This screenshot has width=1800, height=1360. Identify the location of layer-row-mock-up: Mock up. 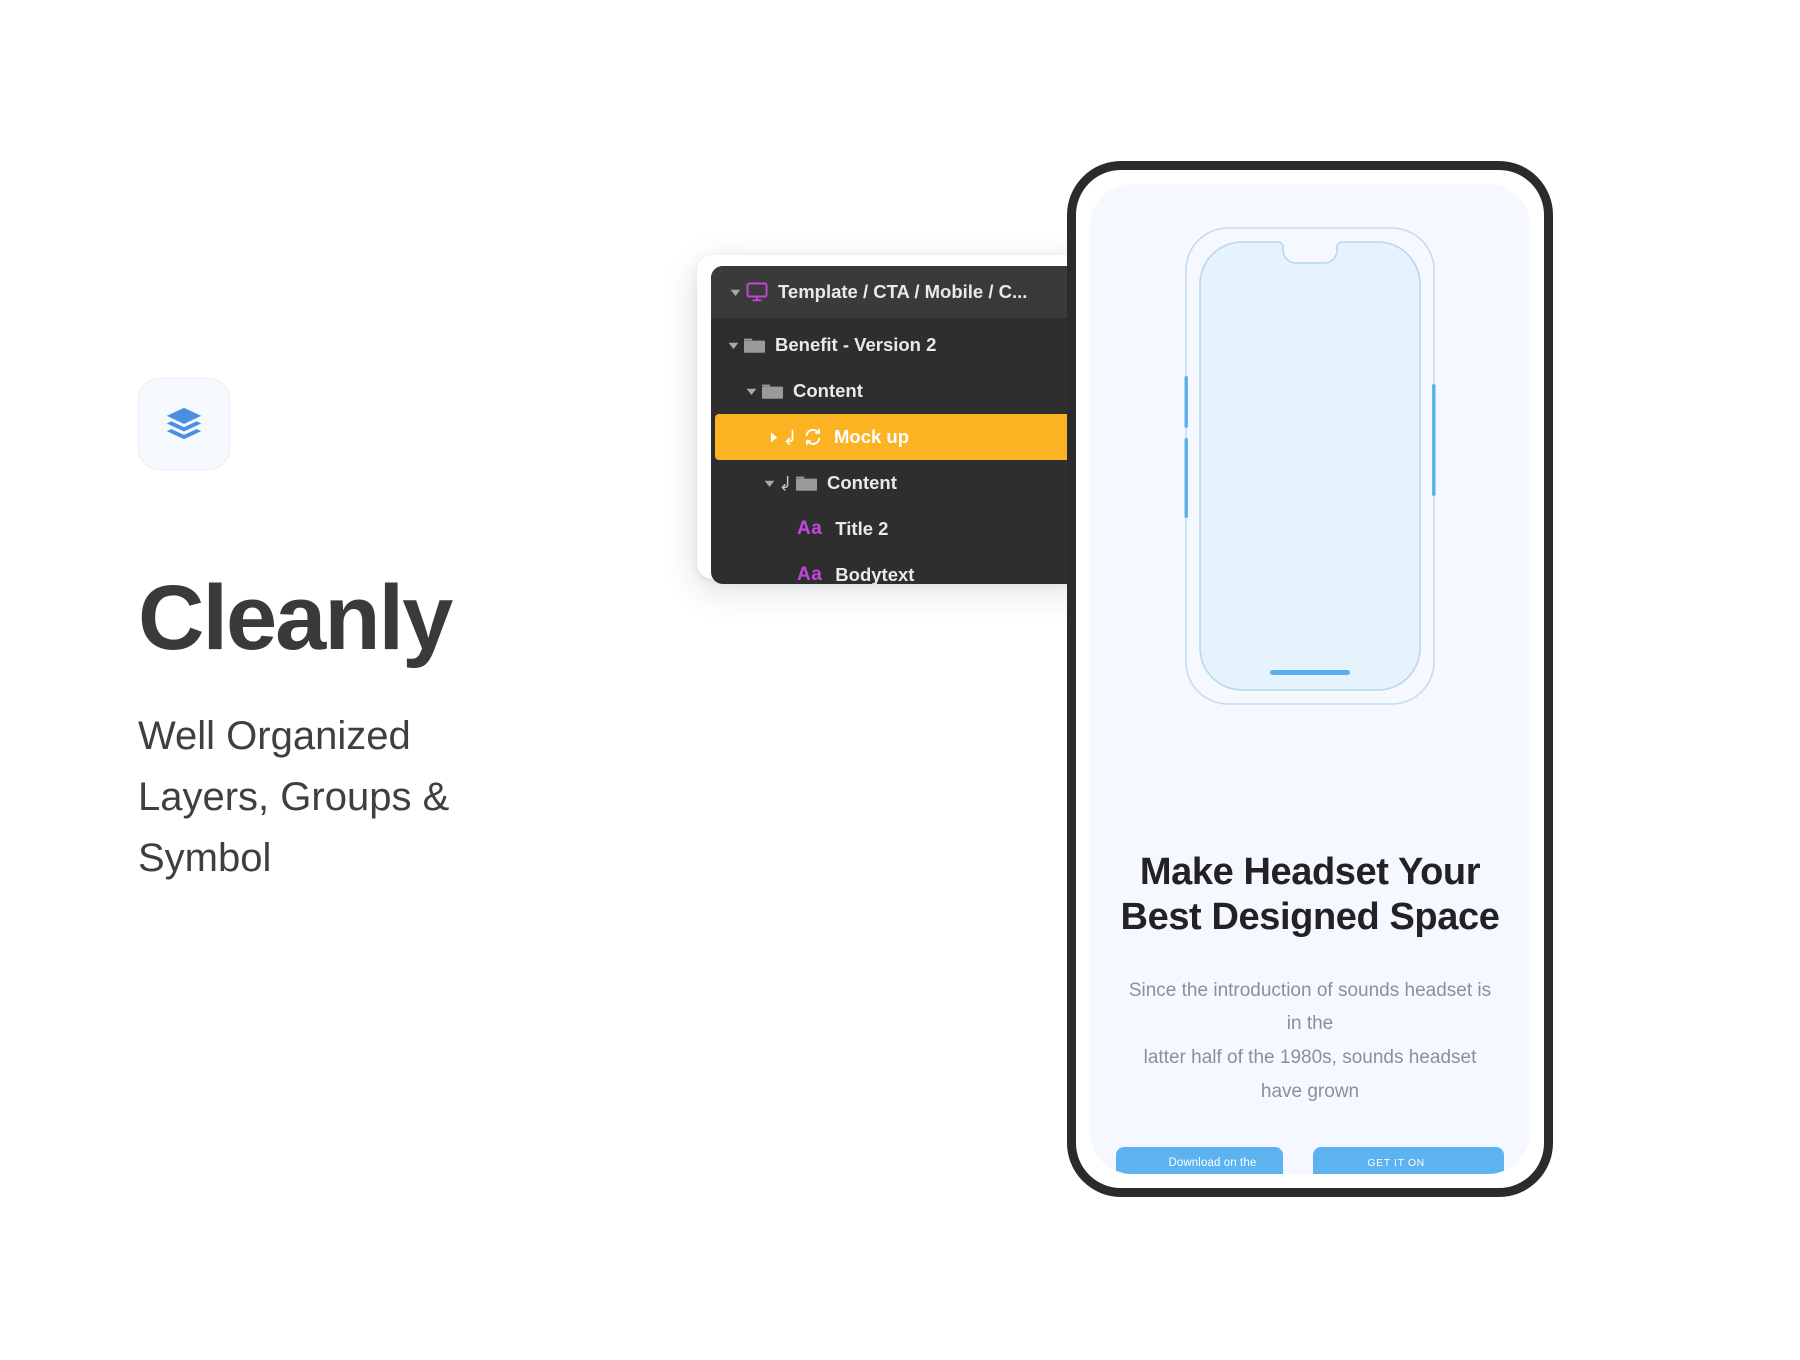
(905, 437).